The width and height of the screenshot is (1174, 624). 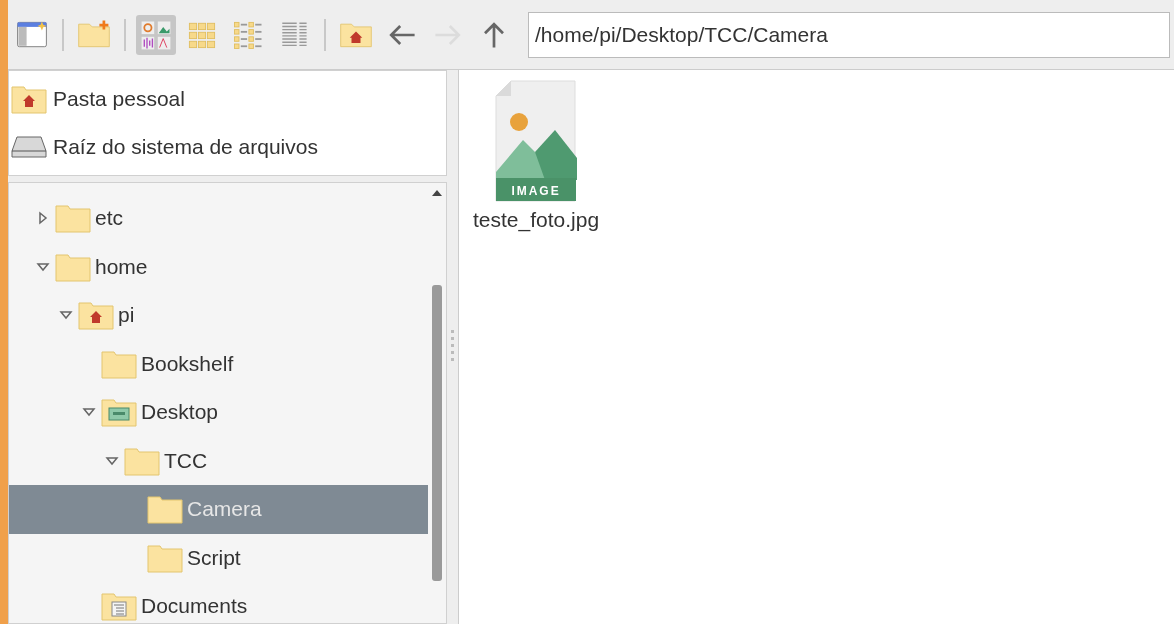 I want to click on tree-item: TCC, so click(x=218, y=460).